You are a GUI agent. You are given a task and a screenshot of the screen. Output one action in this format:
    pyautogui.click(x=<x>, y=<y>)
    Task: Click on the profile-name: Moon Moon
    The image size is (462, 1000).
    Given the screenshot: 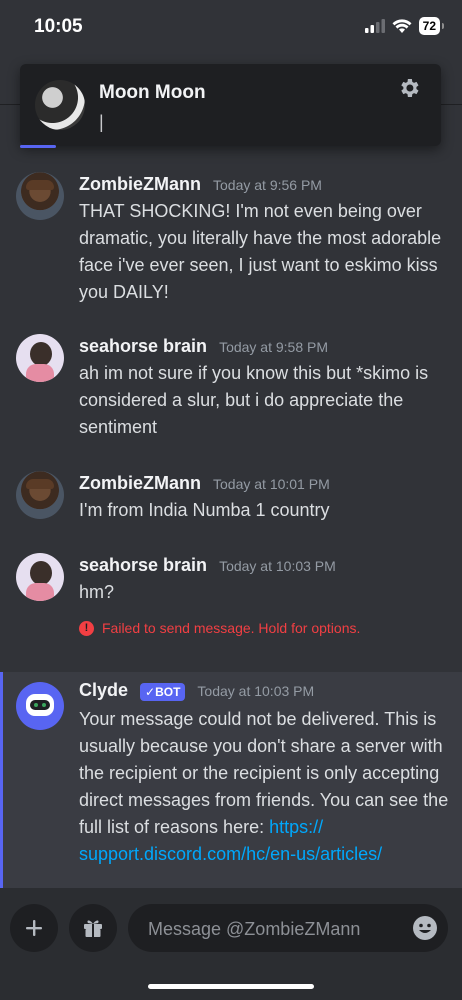 What is the action you would take?
    pyautogui.click(x=152, y=92)
    